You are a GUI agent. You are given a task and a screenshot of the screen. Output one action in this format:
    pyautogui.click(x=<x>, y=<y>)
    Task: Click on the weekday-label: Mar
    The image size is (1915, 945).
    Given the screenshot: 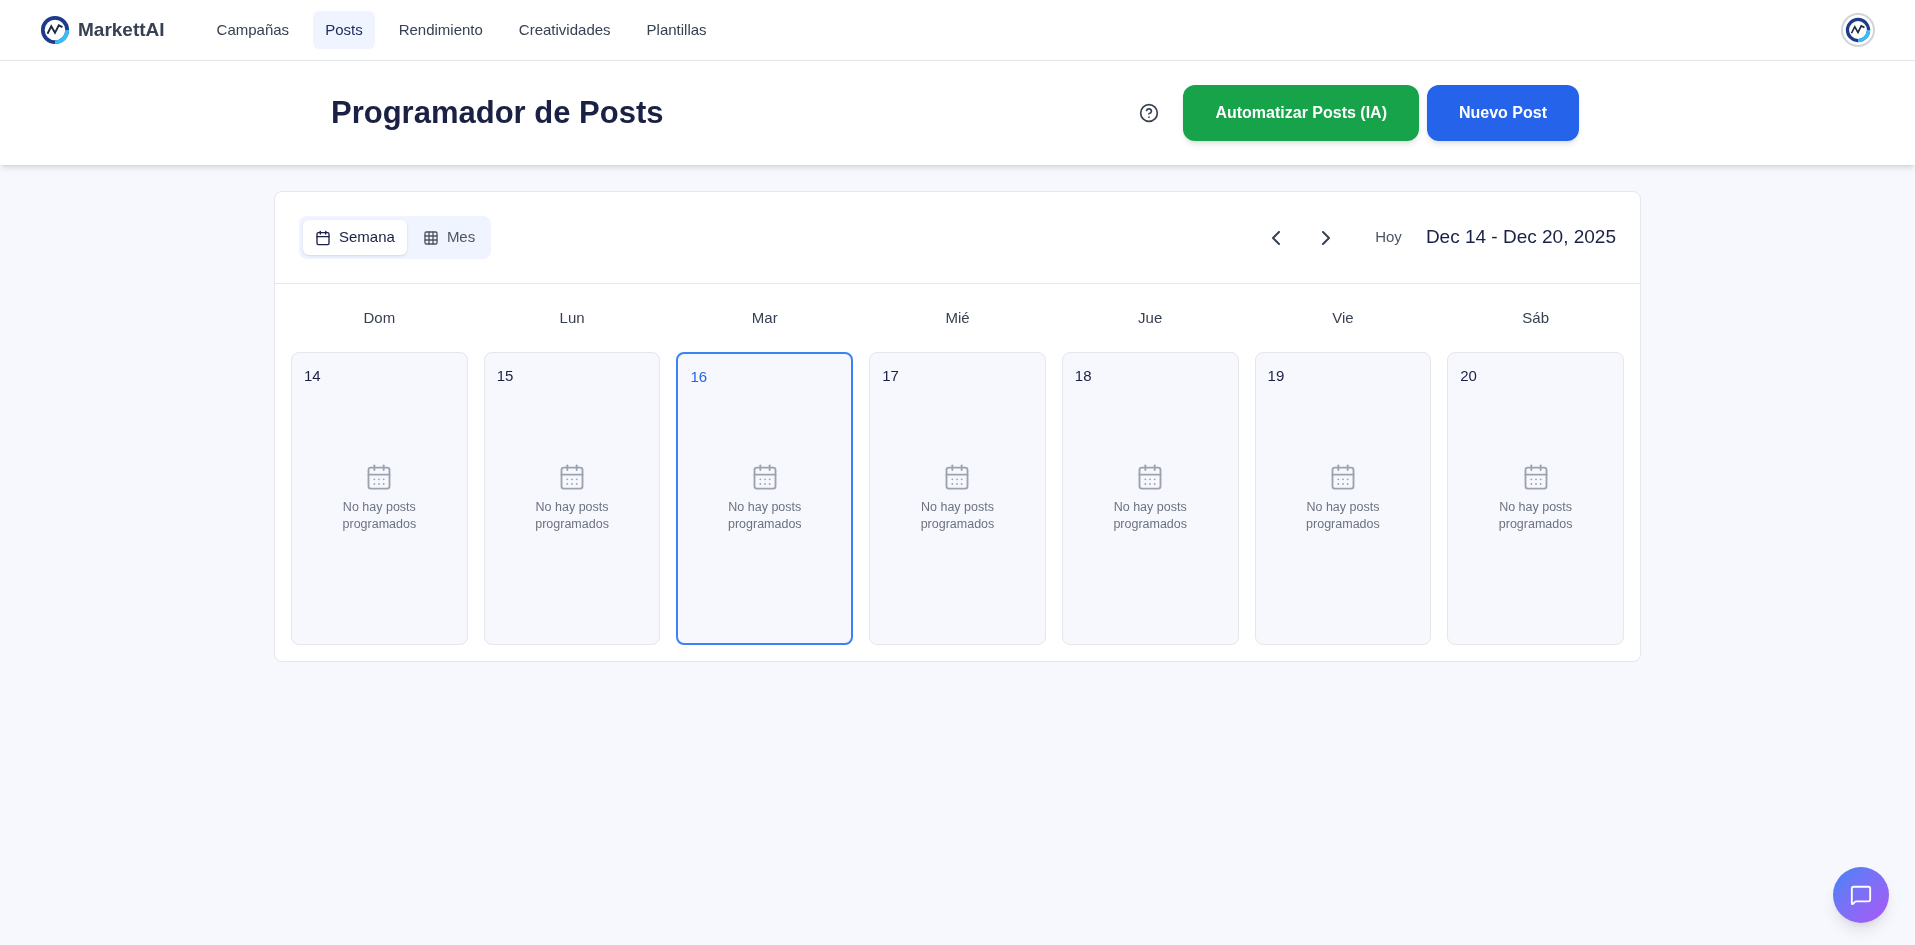 What is the action you would take?
    pyautogui.click(x=764, y=317)
    